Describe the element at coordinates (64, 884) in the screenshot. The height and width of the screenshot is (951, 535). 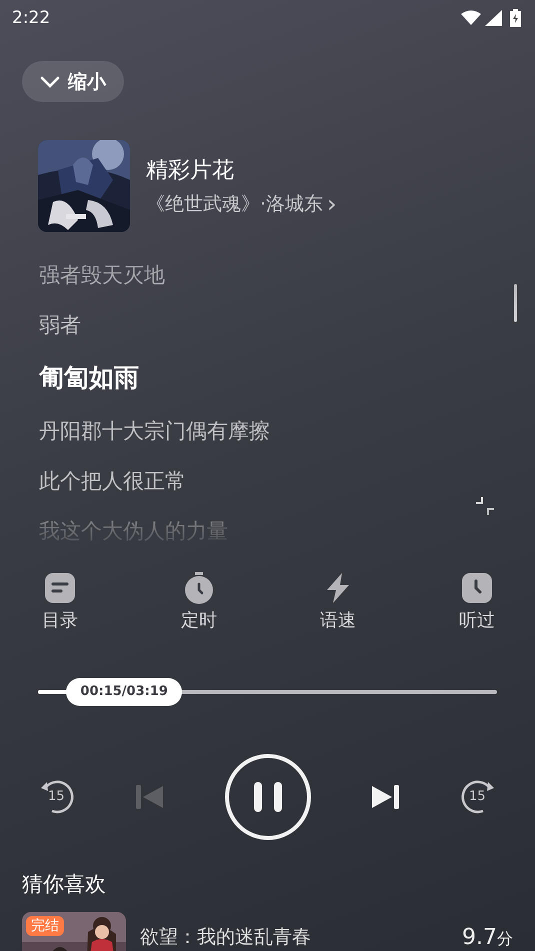
I see `section-title: 猜你喜欢` at that location.